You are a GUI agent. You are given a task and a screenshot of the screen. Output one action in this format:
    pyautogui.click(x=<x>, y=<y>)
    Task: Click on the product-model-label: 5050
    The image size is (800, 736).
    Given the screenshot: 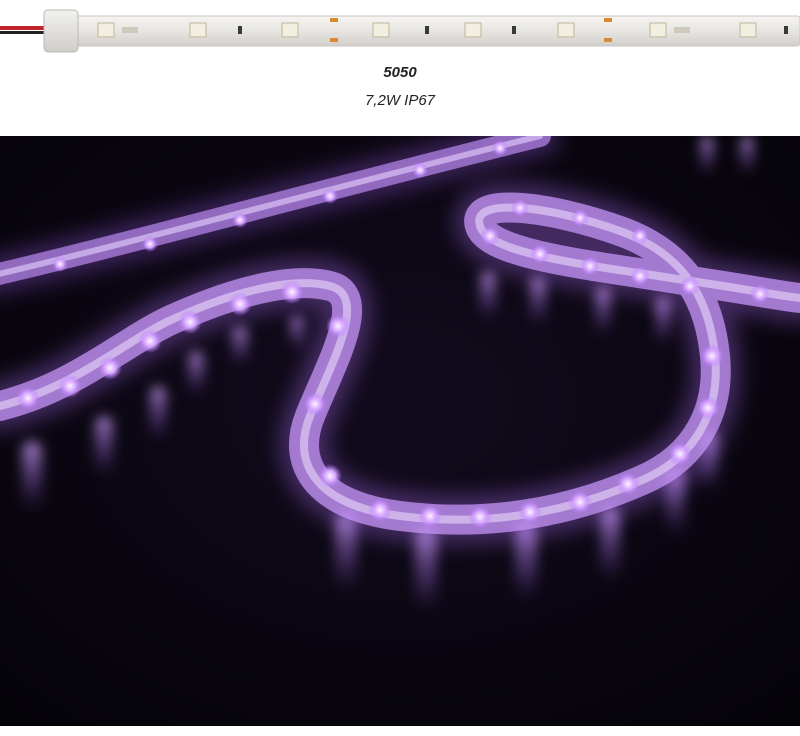 What is the action you would take?
    pyautogui.click(x=400, y=72)
    